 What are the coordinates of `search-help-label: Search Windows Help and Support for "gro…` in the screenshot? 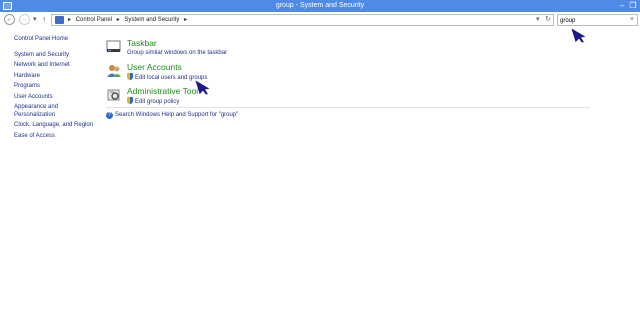 It's located at (177, 115).